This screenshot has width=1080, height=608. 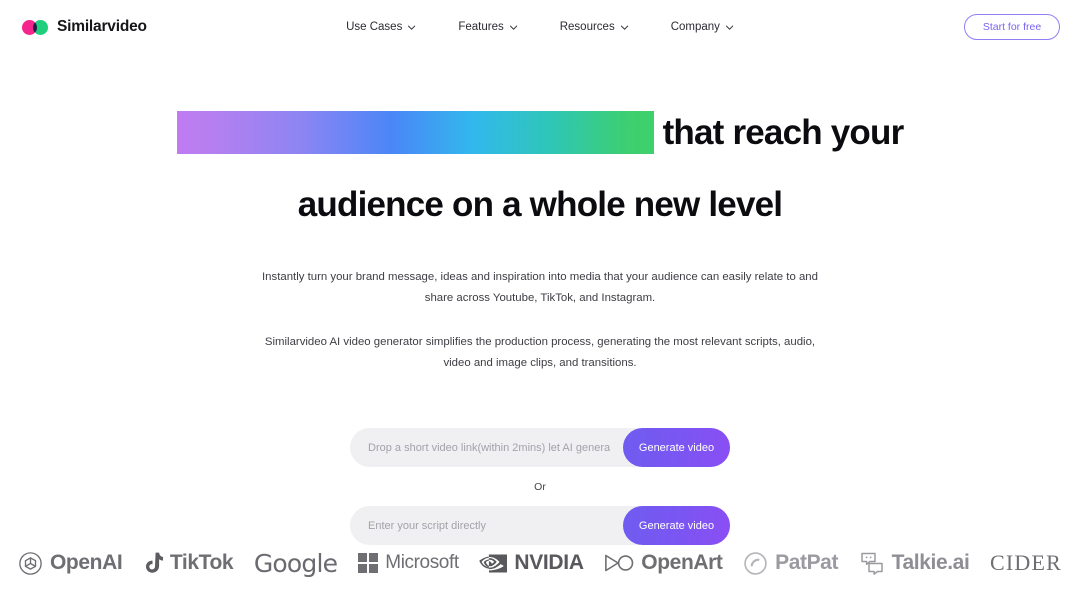 I want to click on logo-openai: OpenAI, so click(x=70, y=563).